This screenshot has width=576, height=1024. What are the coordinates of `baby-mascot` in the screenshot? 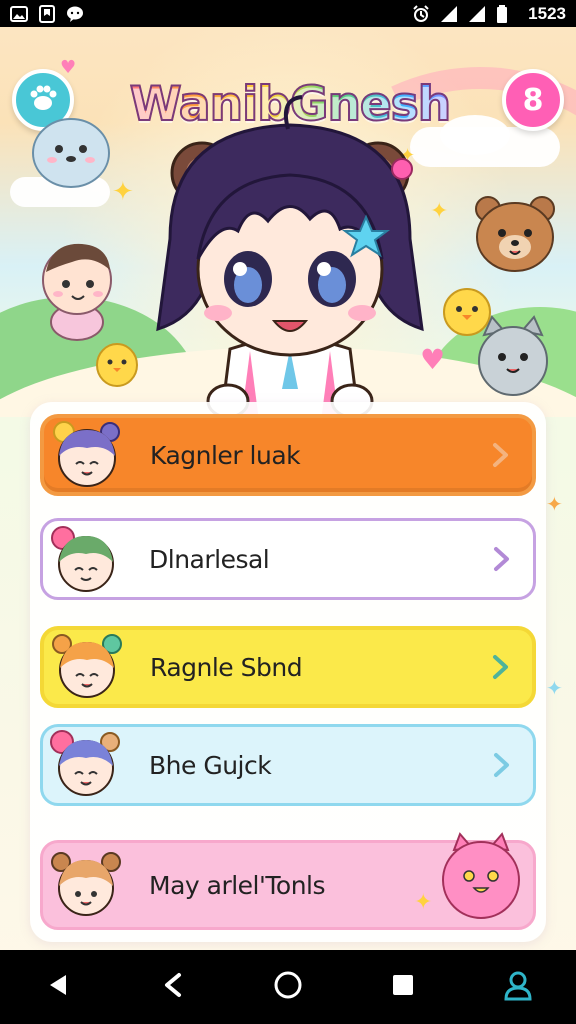 It's located at (77, 287).